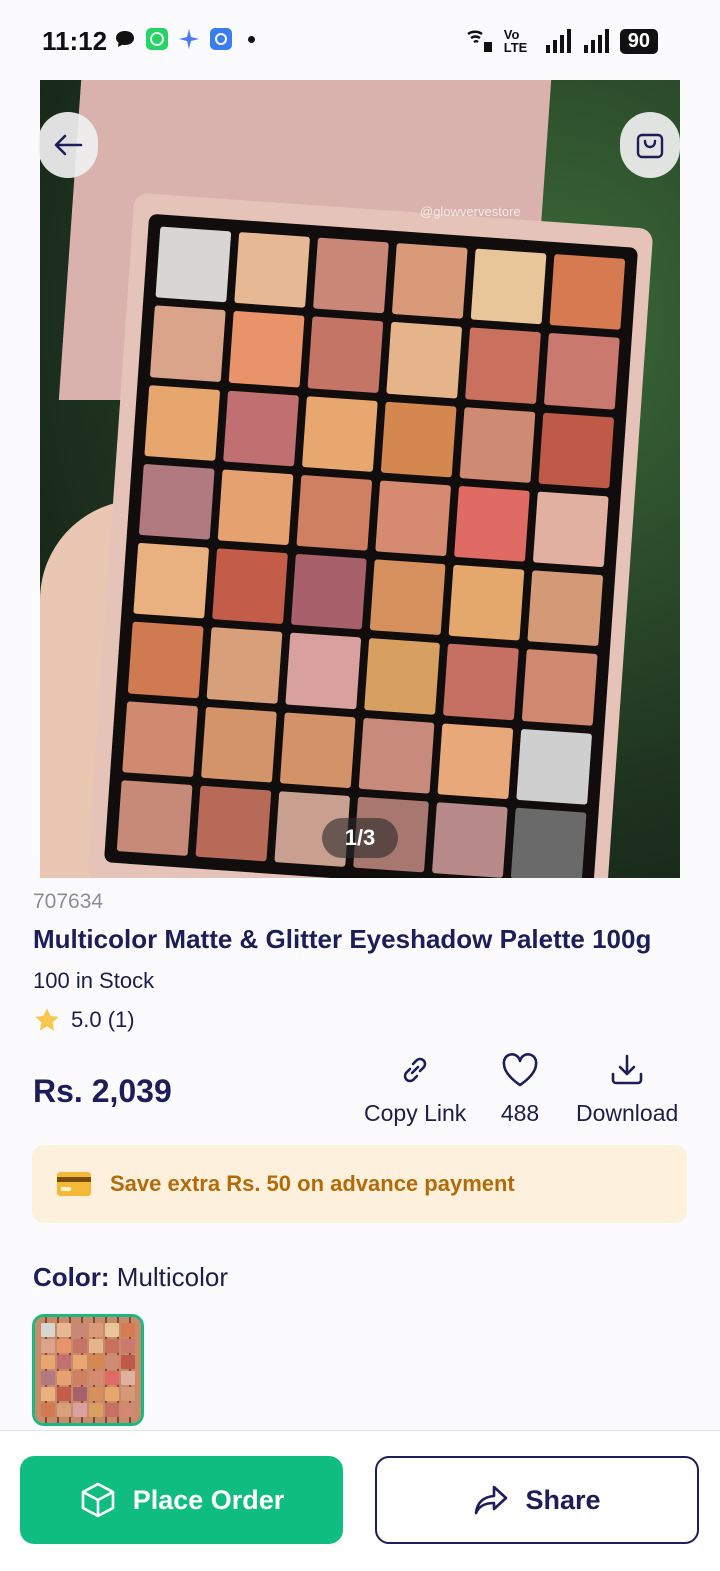 This screenshot has height=1571, width=720. What do you see at coordinates (415, 1089) in the screenshot?
I see `copy-link-button: Copy Link` at bounding box center [415, 1089].